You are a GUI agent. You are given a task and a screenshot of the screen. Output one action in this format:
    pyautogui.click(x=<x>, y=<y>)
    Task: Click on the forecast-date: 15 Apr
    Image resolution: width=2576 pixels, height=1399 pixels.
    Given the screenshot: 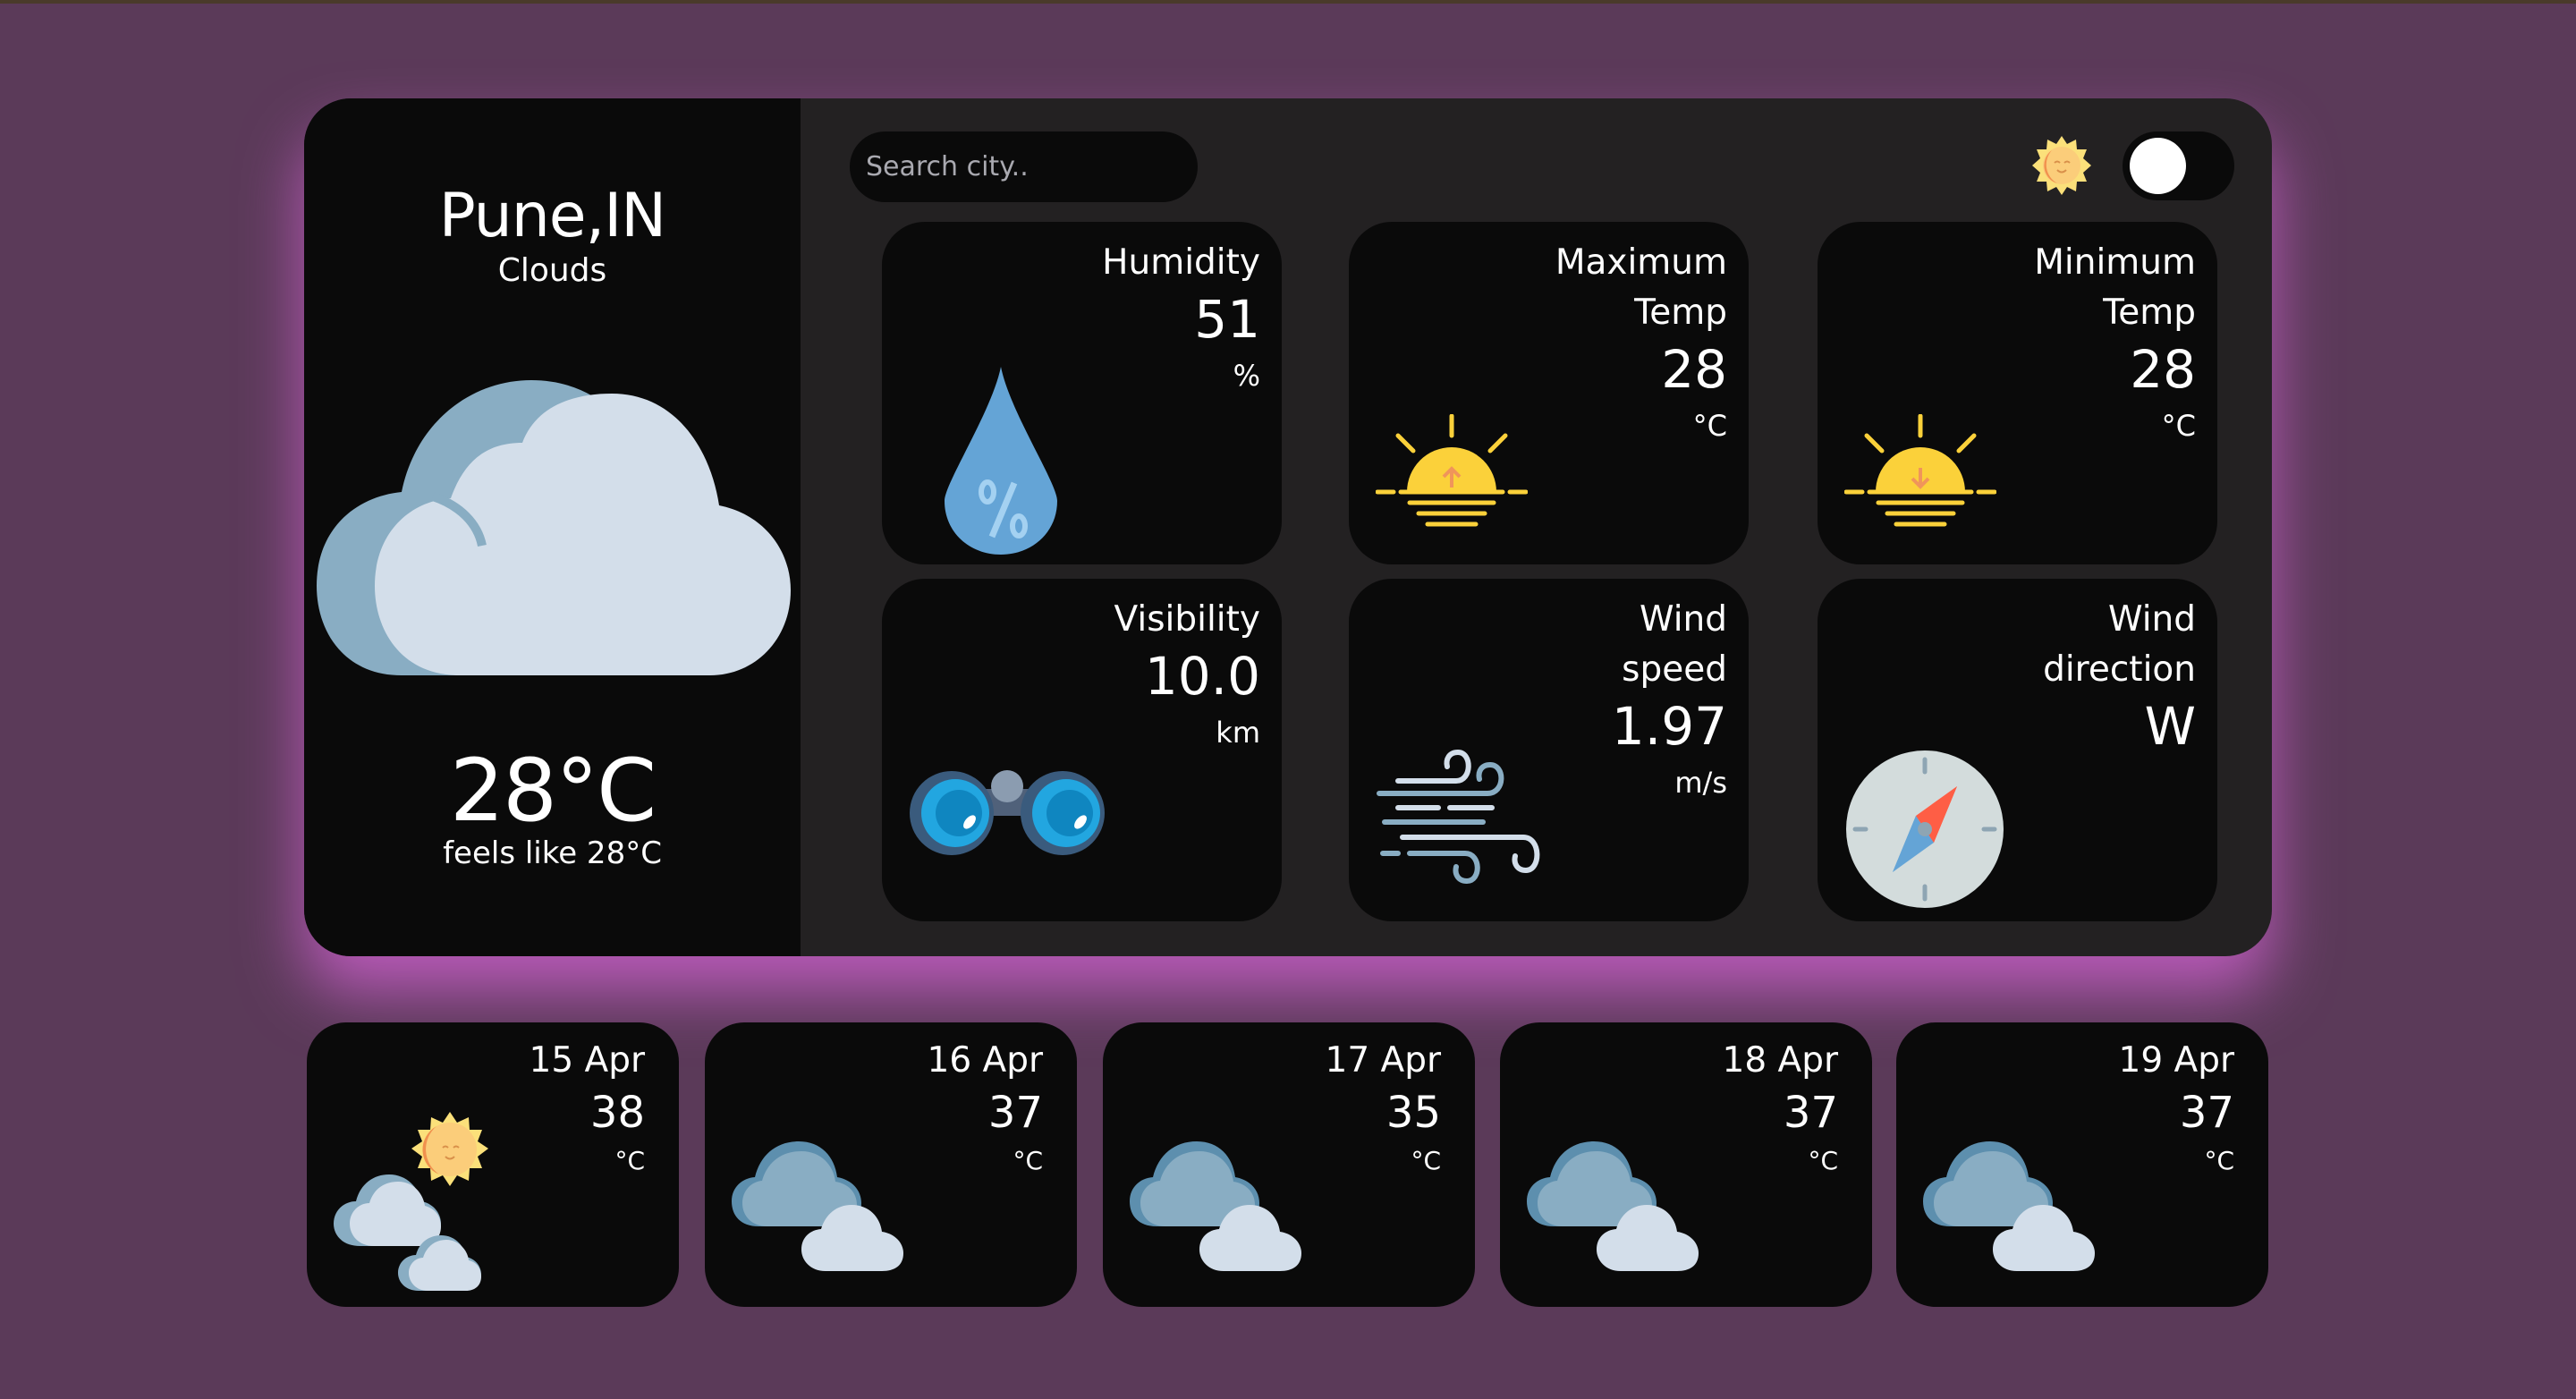 What is the action you would take?
    pyautogui.click(x=587, y=1060)
    